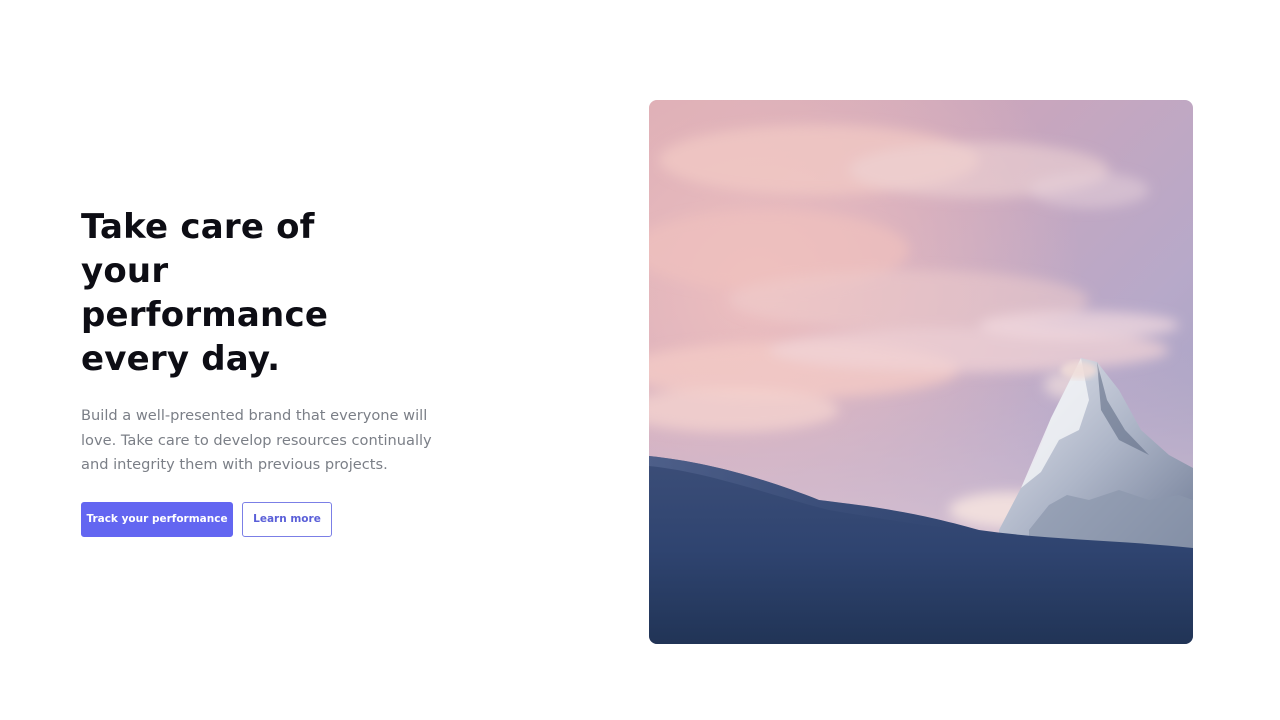 Image resolution: width=1280 pixels, height=720 pixels. Describe the element at coordinates (157, 519) in the screenshot. I see `track-performance-button: Track your performance` at that location.